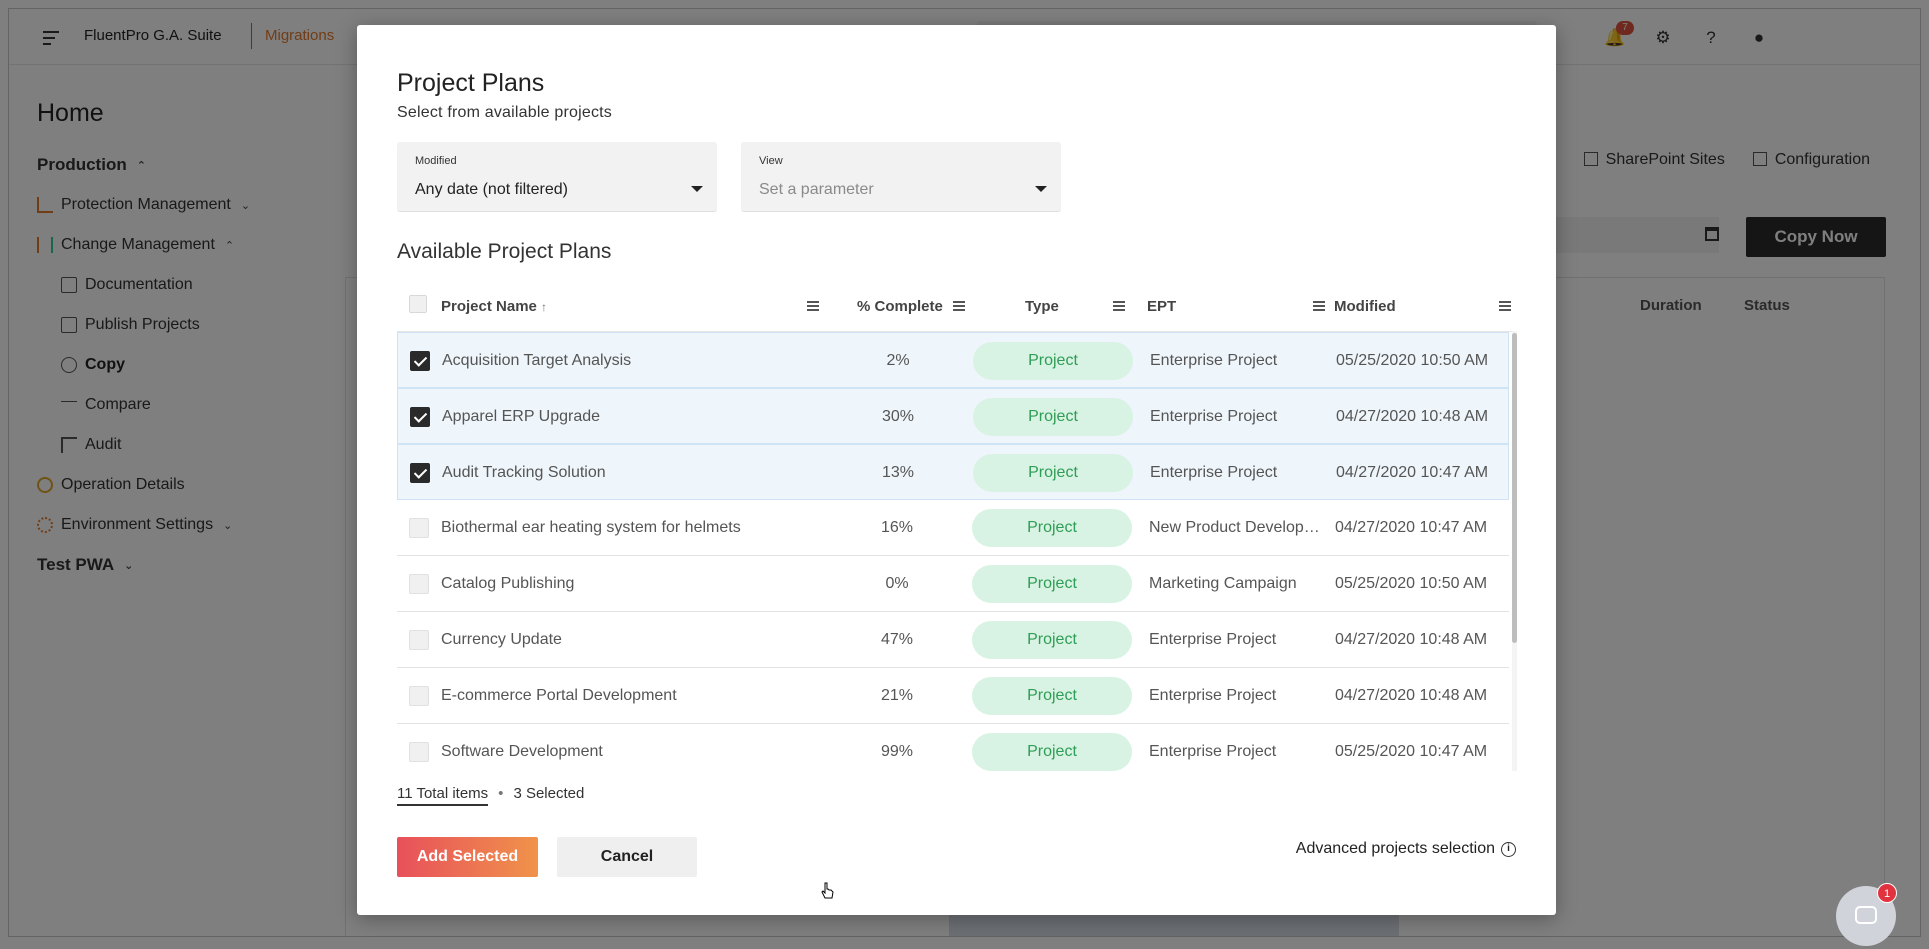 Image resolution: width=1929 pixels, height=949 pixels. What do you see at coordinates (471, 83) in the screenshot?
I see `dialog-title: Project Plans` at bounding box center [471, 83].